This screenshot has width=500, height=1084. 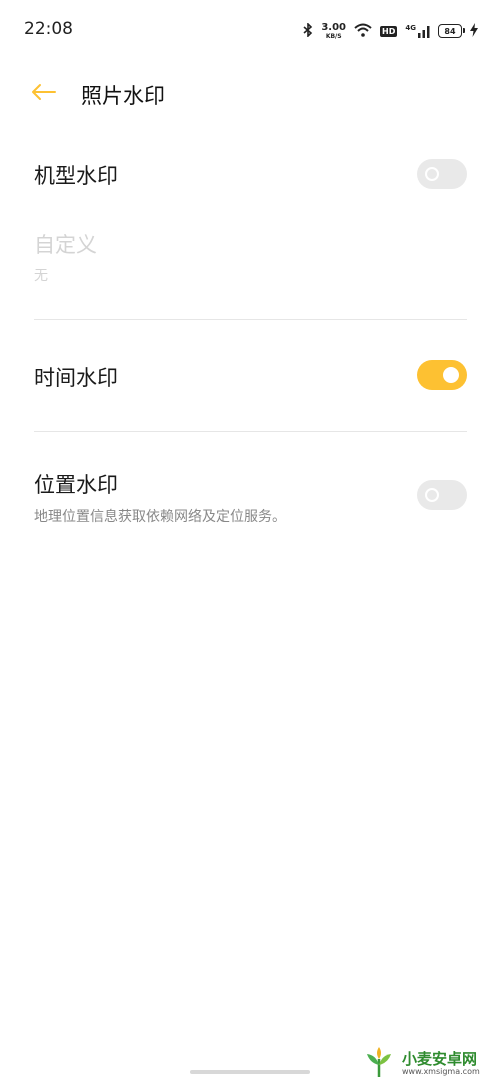 I want to click on watermark-name: 小麦安卓网, so click(x=440, y=1058).